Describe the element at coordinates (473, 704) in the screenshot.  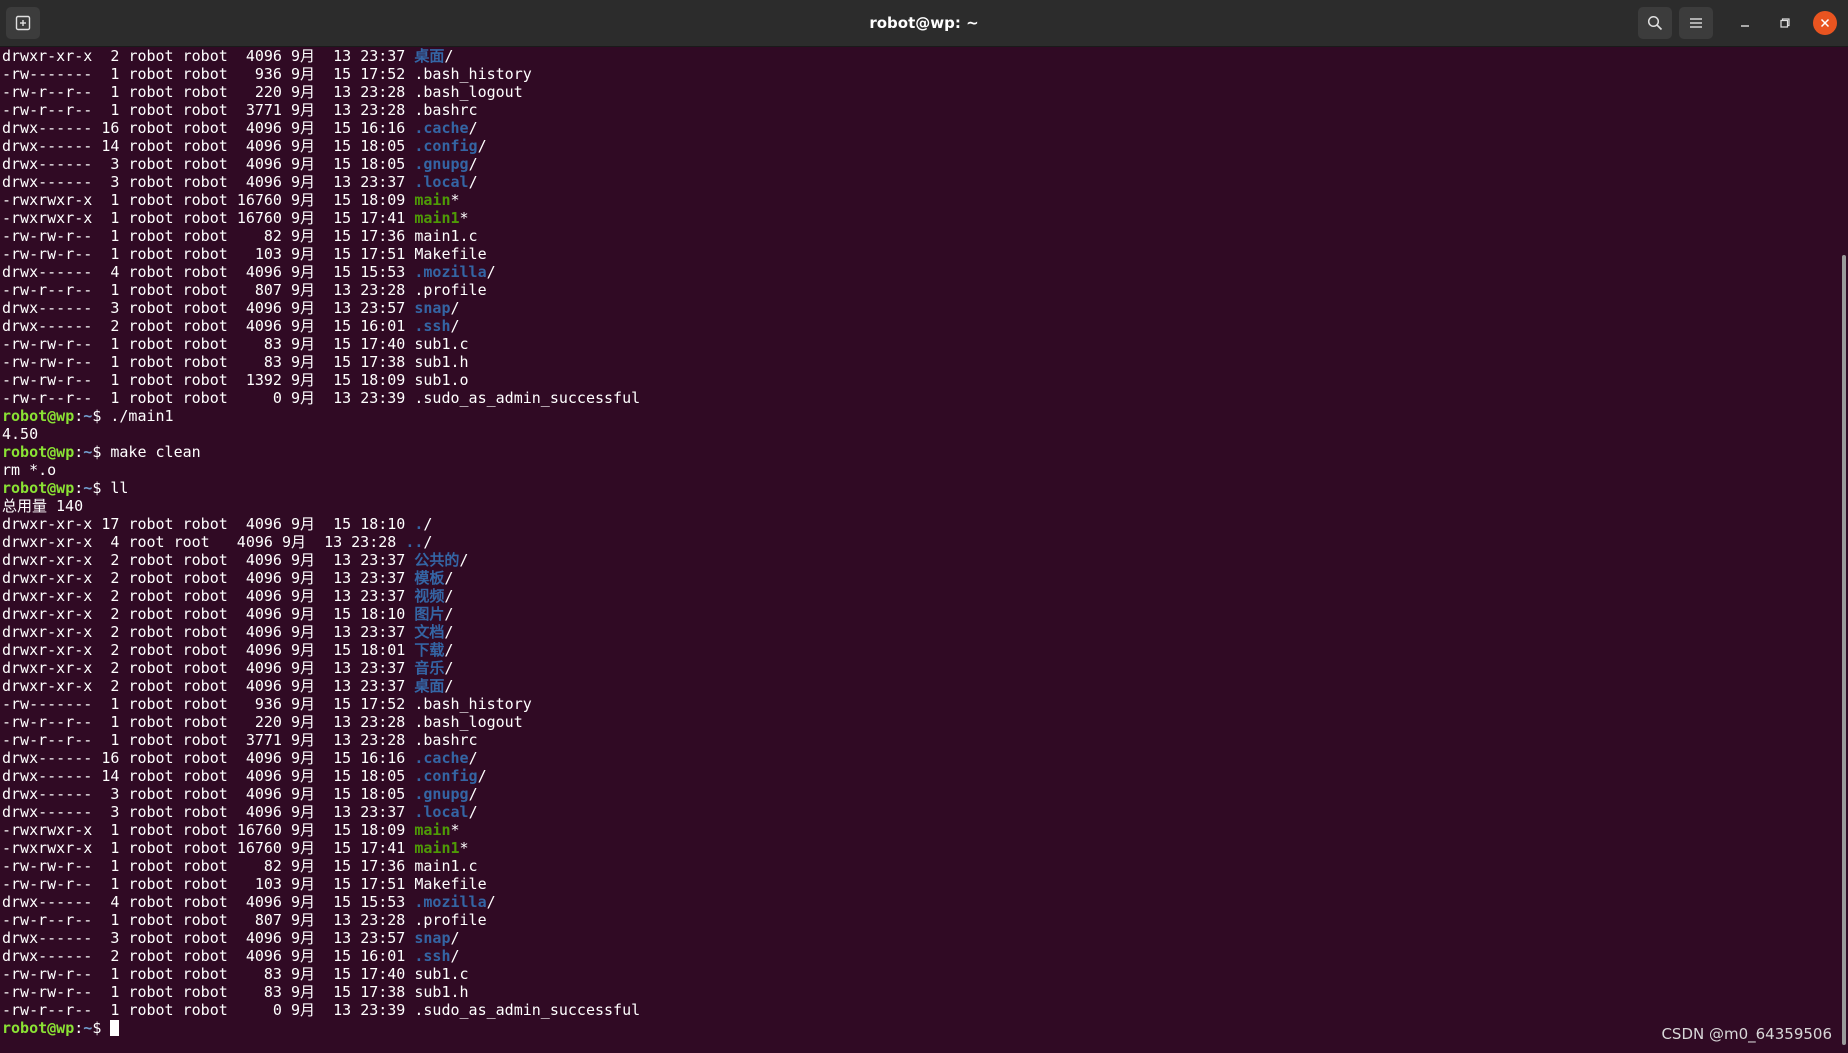
I see `file-name: .bash_history` at that location.